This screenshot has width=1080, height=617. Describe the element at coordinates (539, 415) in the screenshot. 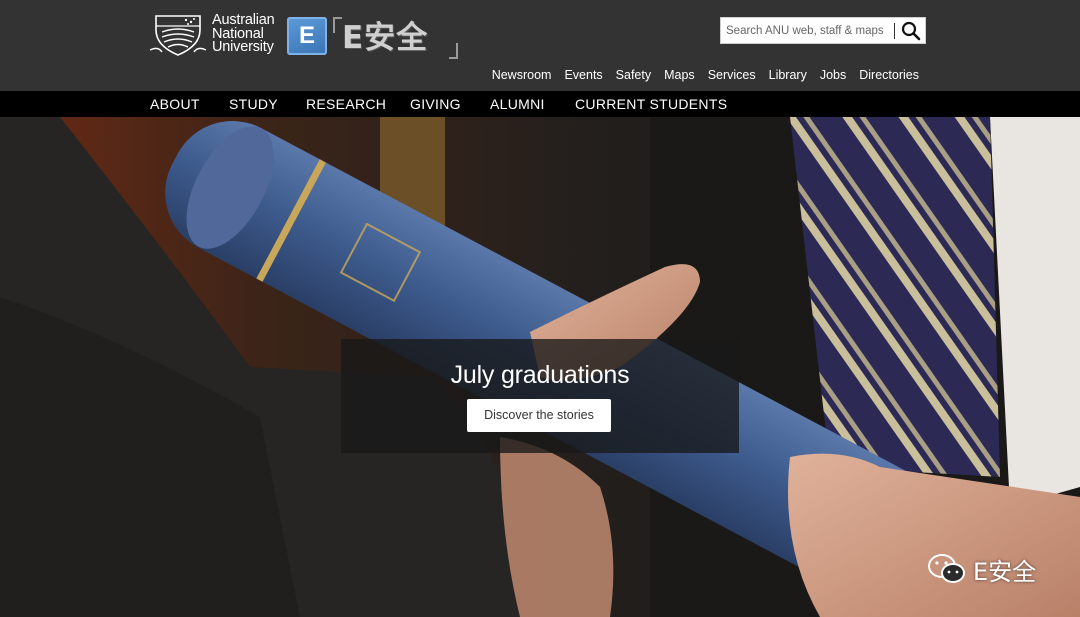

I see `discover-stories-button: Discover the stories` at that location.